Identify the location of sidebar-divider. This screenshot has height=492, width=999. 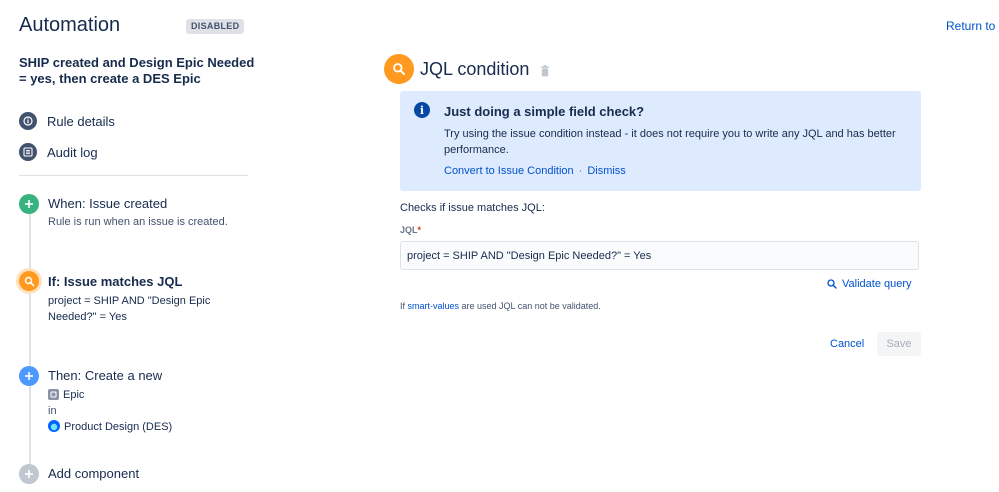
(133, 175).